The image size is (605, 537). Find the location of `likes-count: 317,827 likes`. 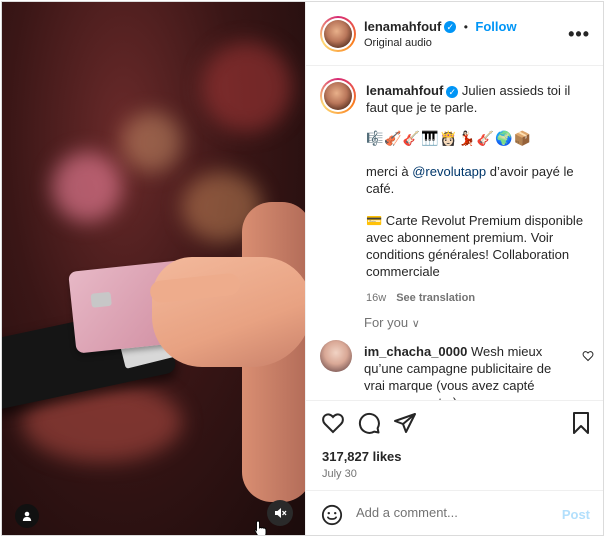

likes-count: 317,827 likes is located at coordinates (362, 456).